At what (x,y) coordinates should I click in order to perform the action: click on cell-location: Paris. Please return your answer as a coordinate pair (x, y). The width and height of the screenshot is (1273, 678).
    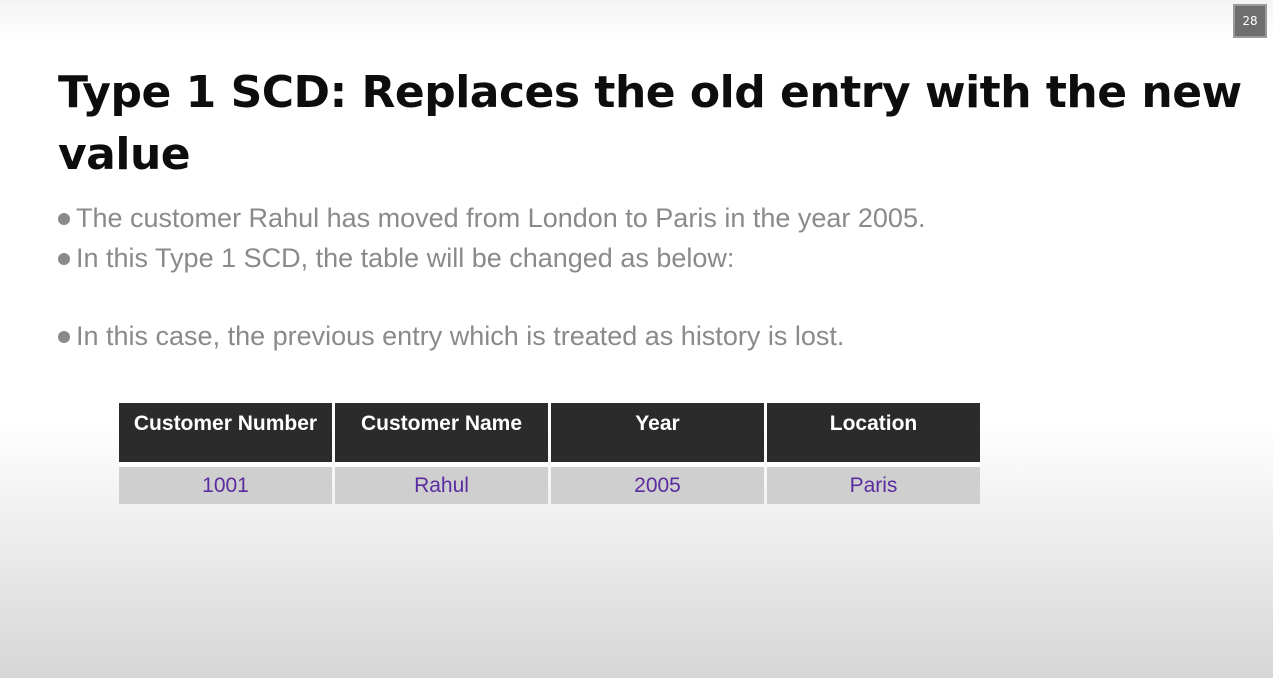
    Looking at the image, I should click on (873, 485).